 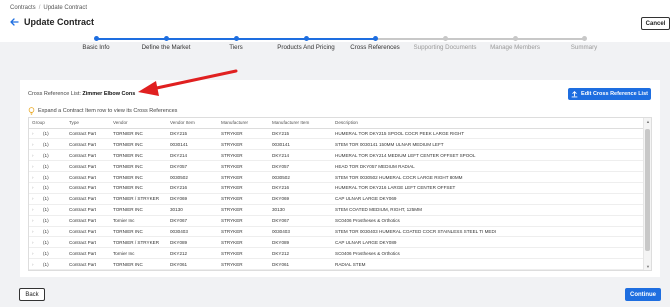 What do you see at coordinates (138, 123) in the screenshot?
I see `column-header-vendor: Vendor` at bounding box center [138, 123].